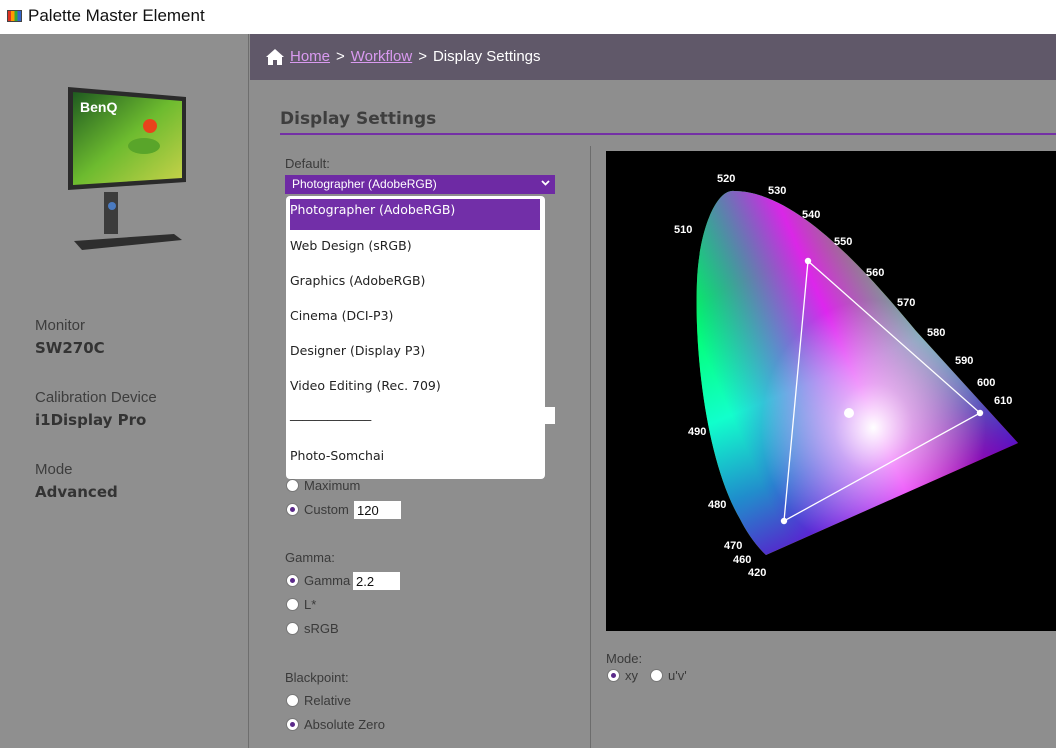  What do you see at coordinates (726, 179) in the screenshot?
I see `wavelength-label: 520` at bounding box center [726, 179].